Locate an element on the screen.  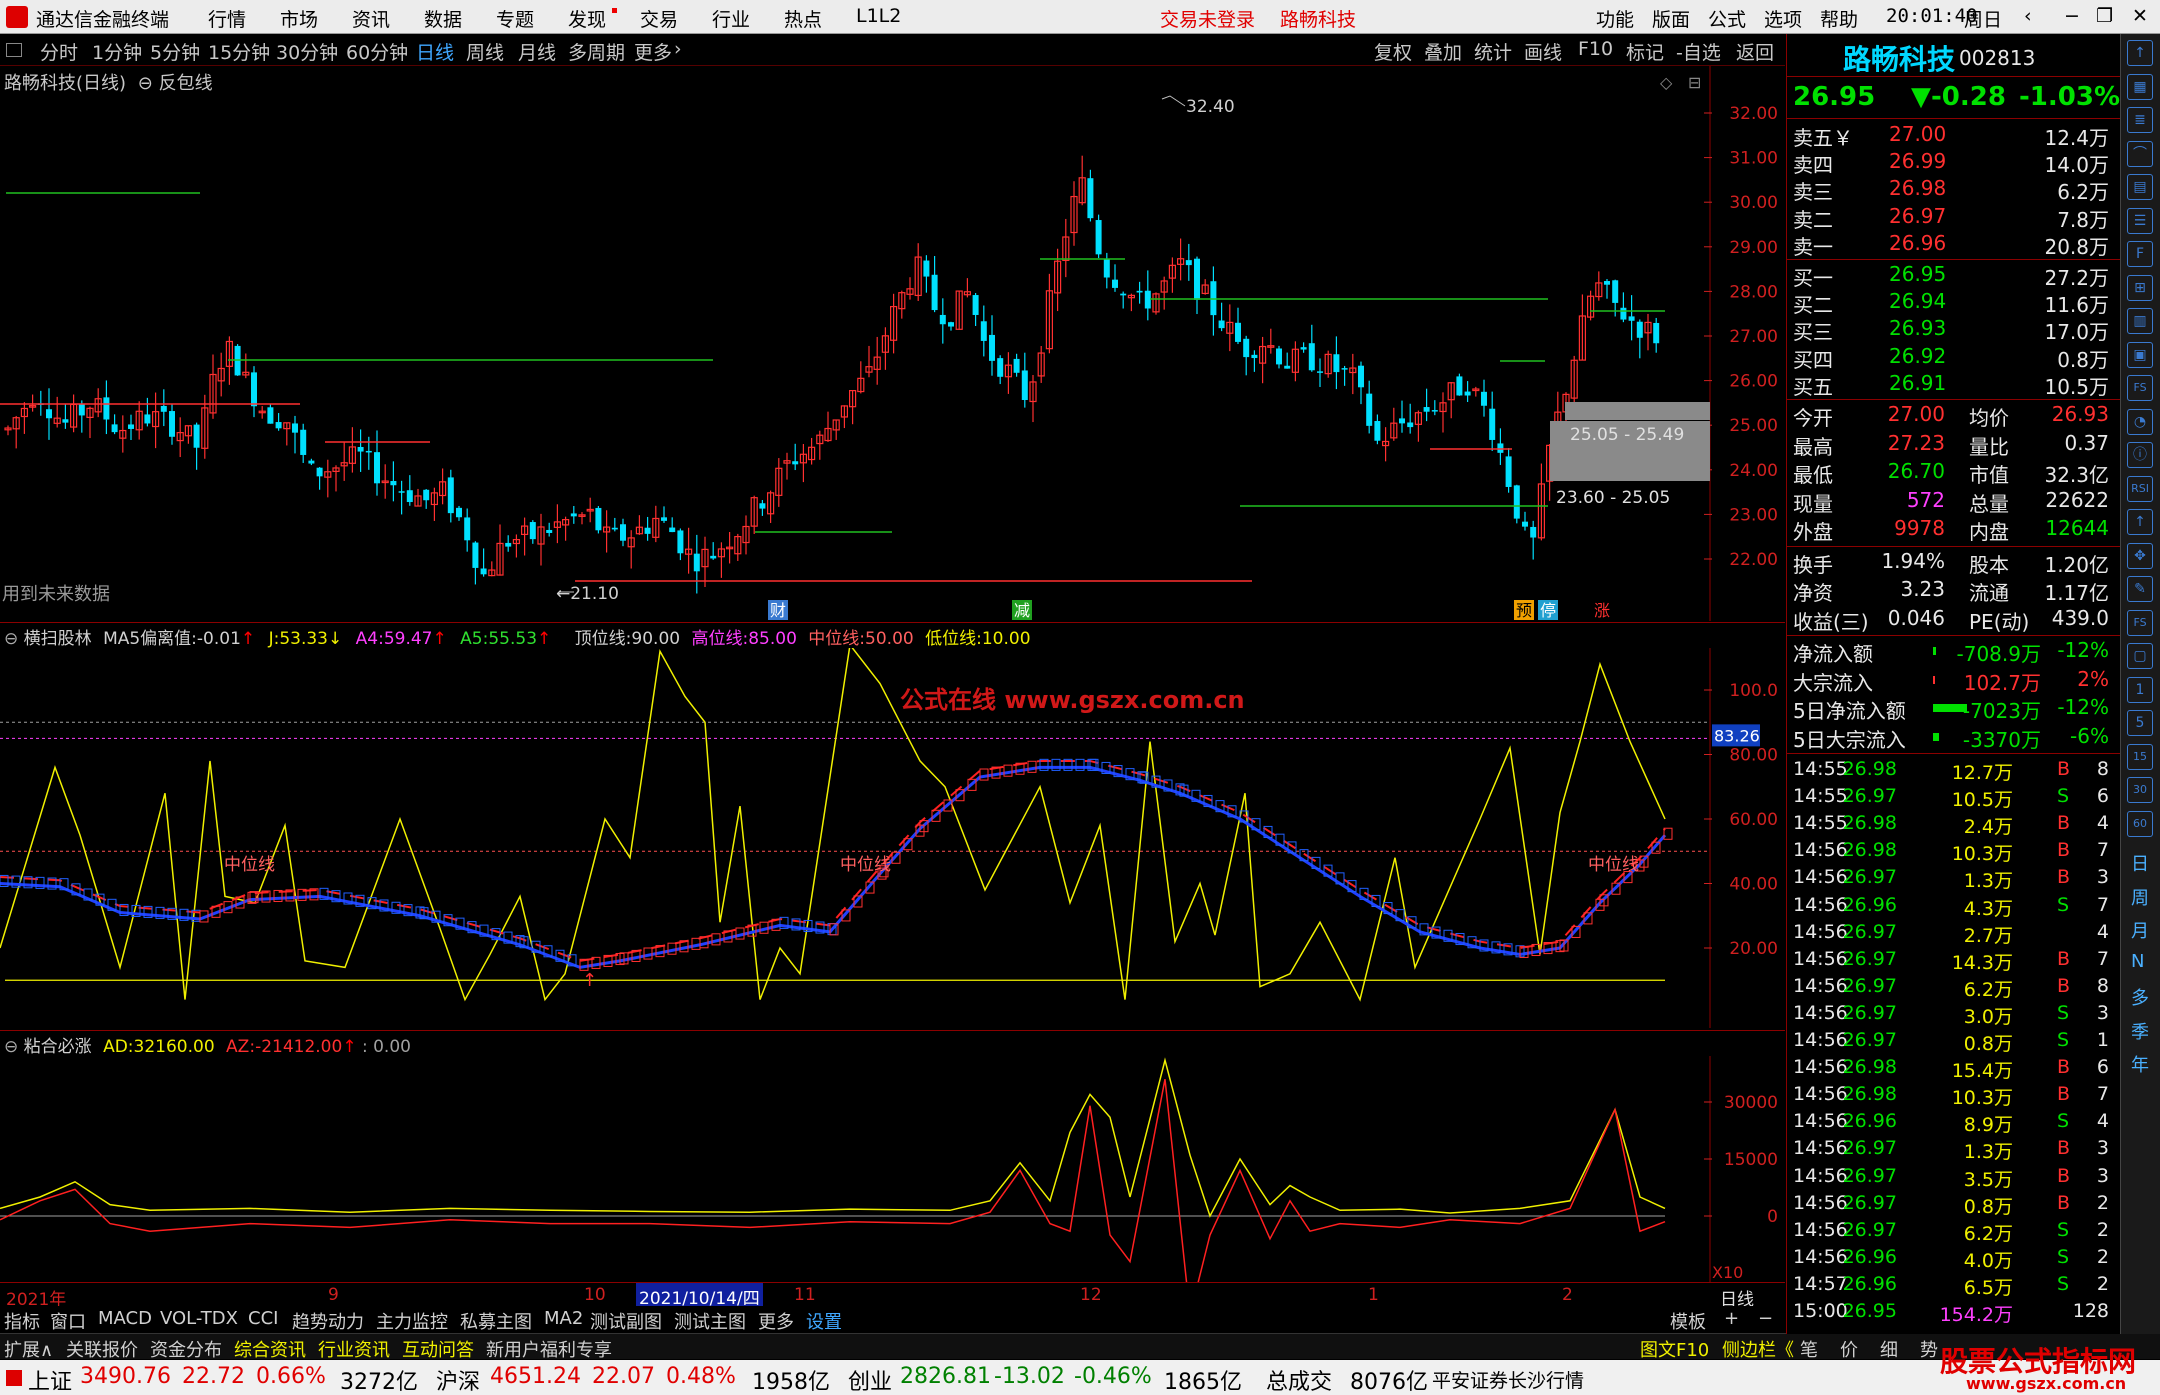
tab-笔: 笔 is located at coordinates (1809, 1349).